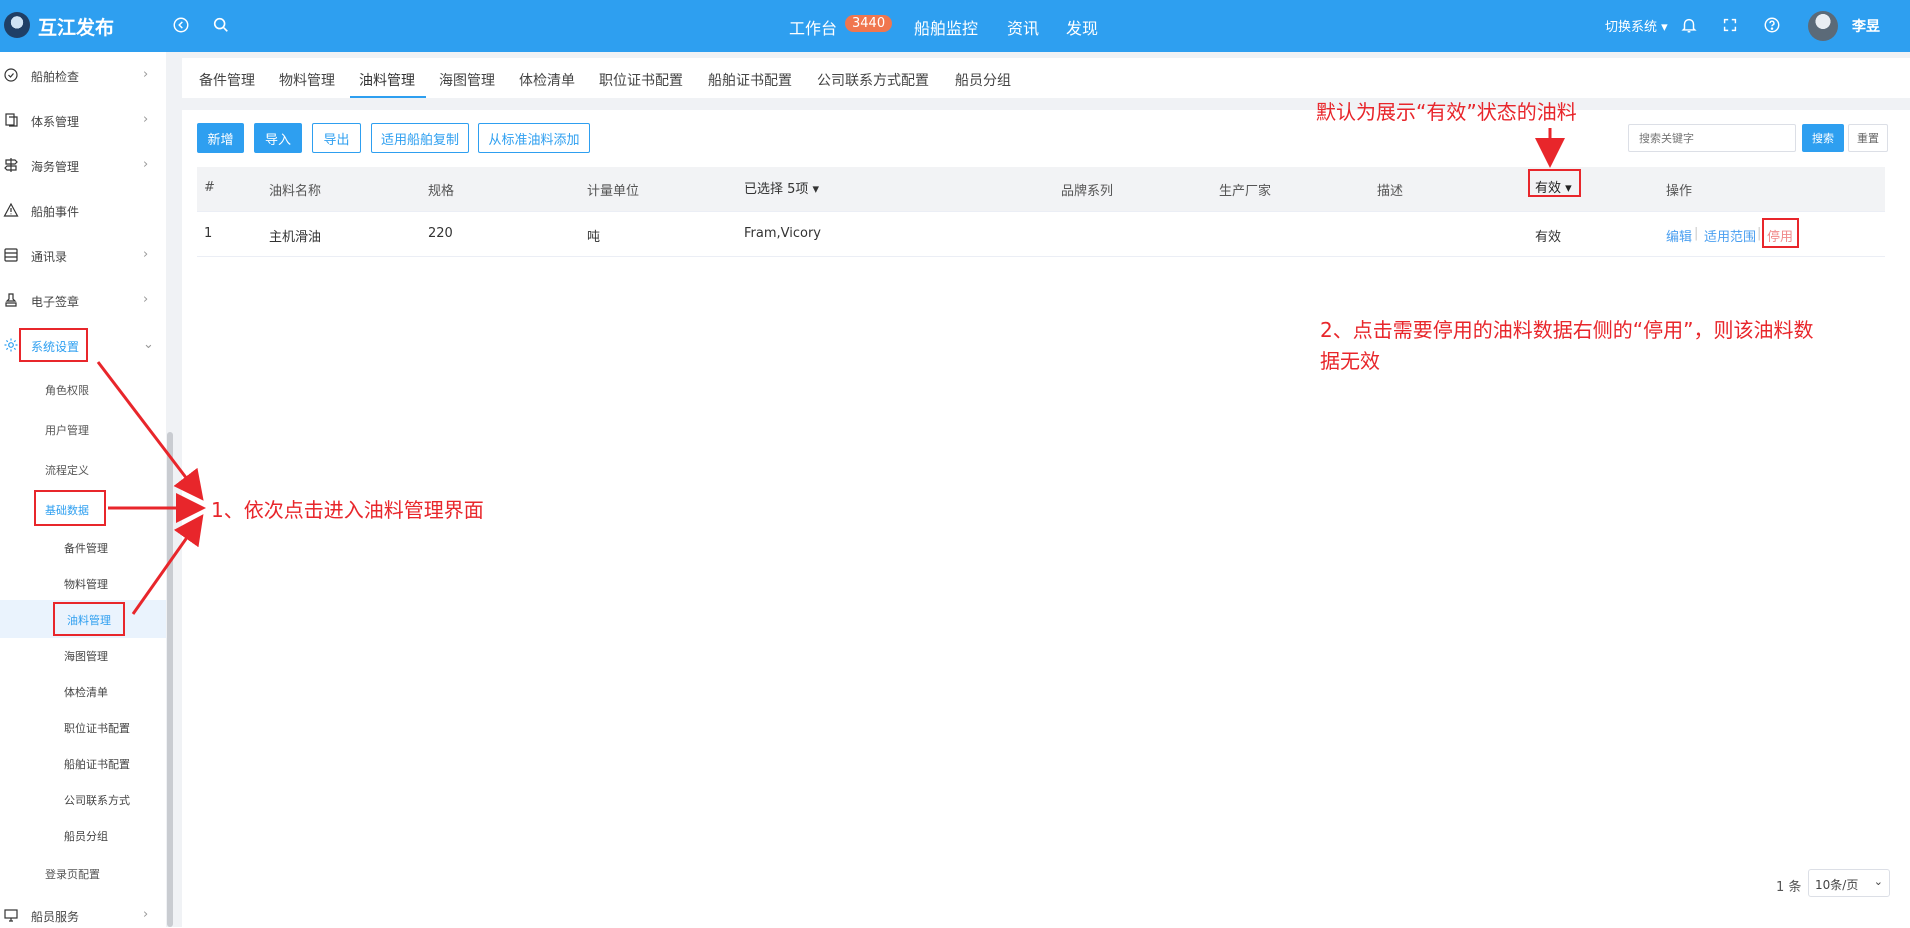 The height and width of the screenshot is (928, 1910). What do you see at coordinates (1350, 361) in the screenshot?
I see `annotation-step2-line2: 据无效` at bounding box center [1350, 361].